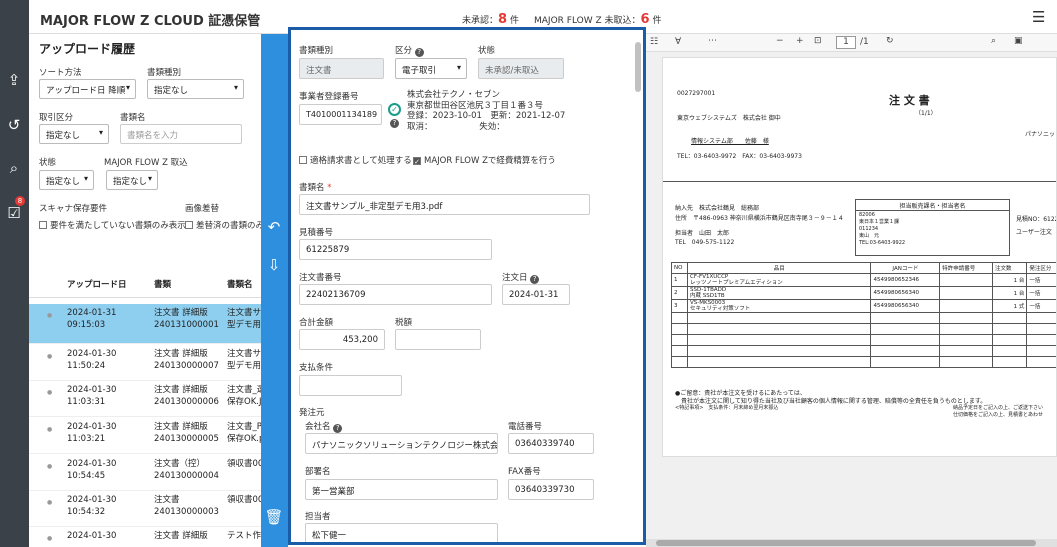  I want to click on pdf-title: 注 文 書, so click(909, 100).